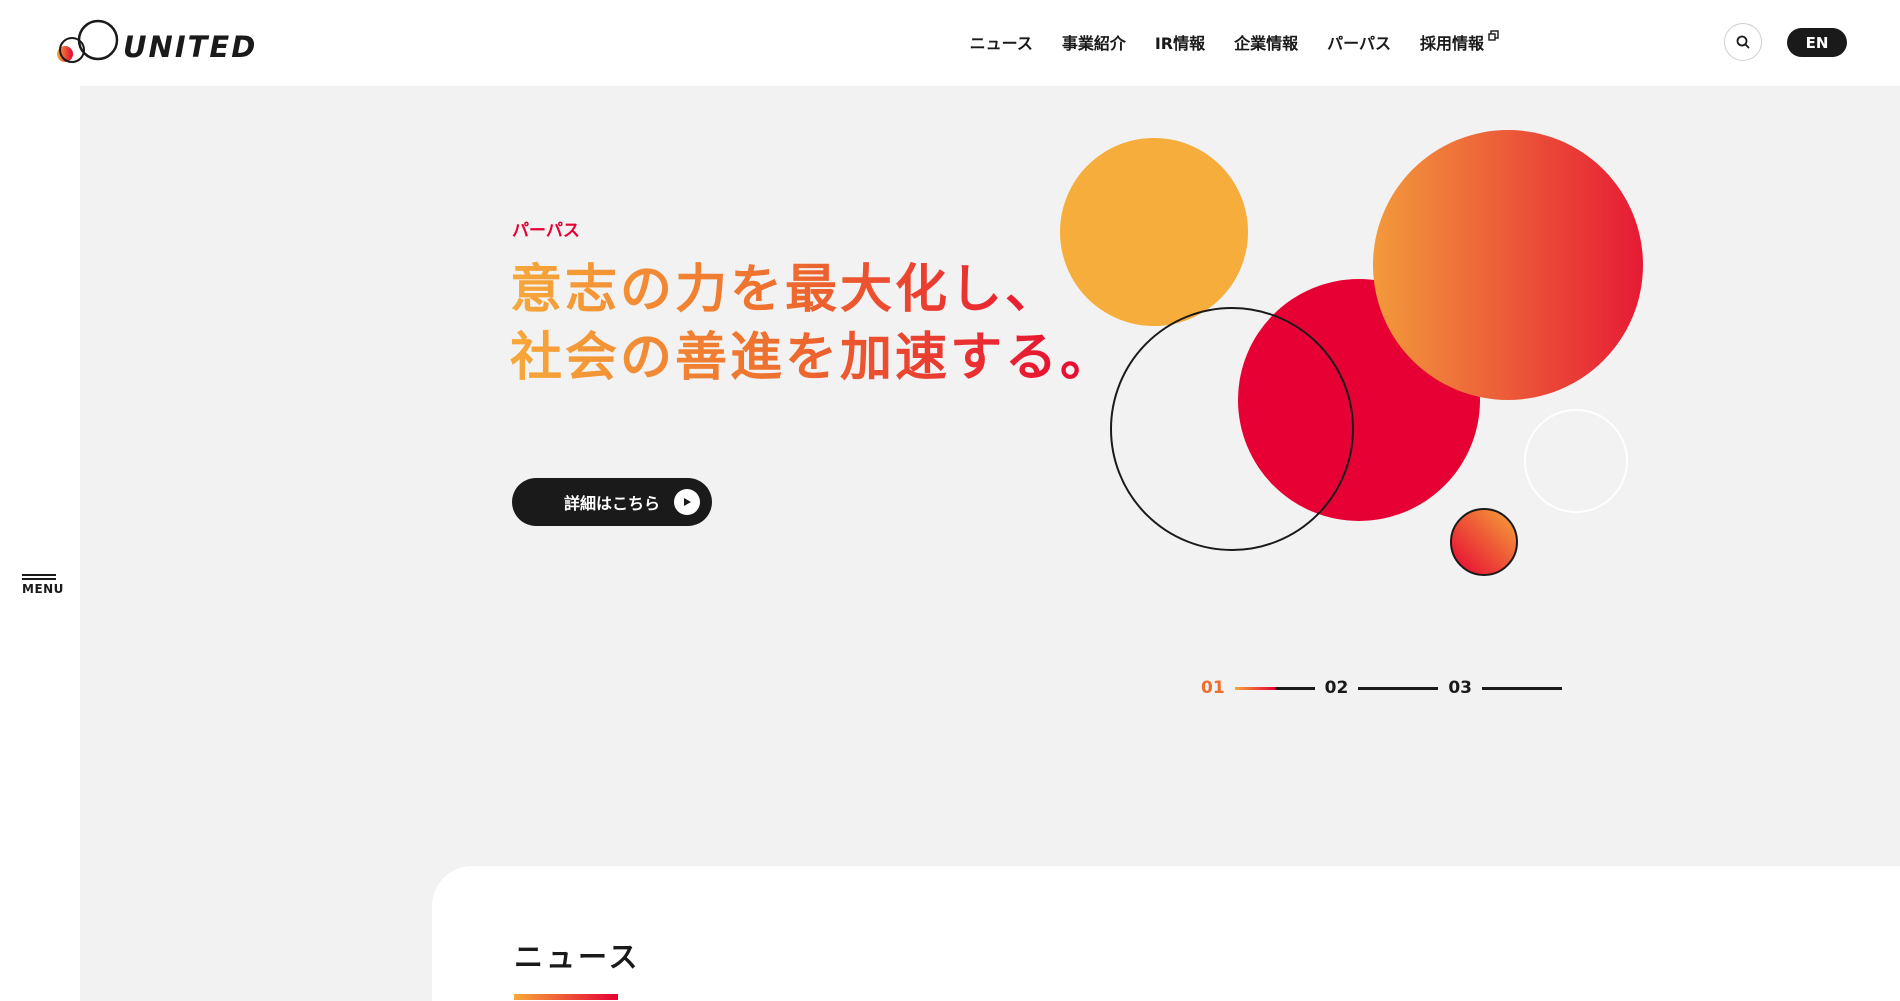 The width and height of the screenshot is (1900, 1001). What do you see at coordinates (785, 290) in the screenshot?
I see `headline-line-1: 意志の力を最大化し、` at bounding box center [785, 290].